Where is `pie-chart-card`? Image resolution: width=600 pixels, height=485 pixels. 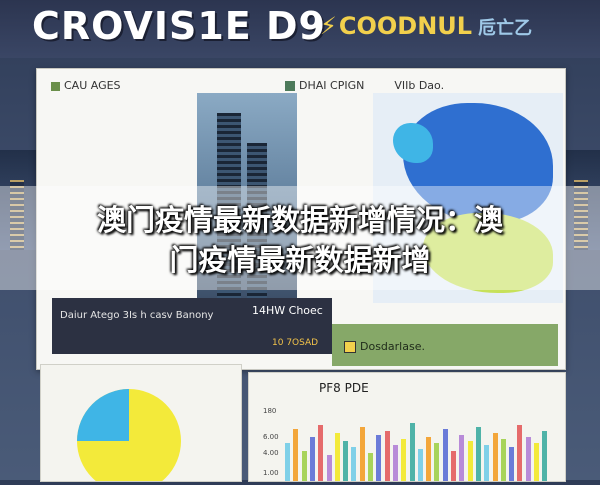
pie-chart-card is located at coordinates (141, 424).